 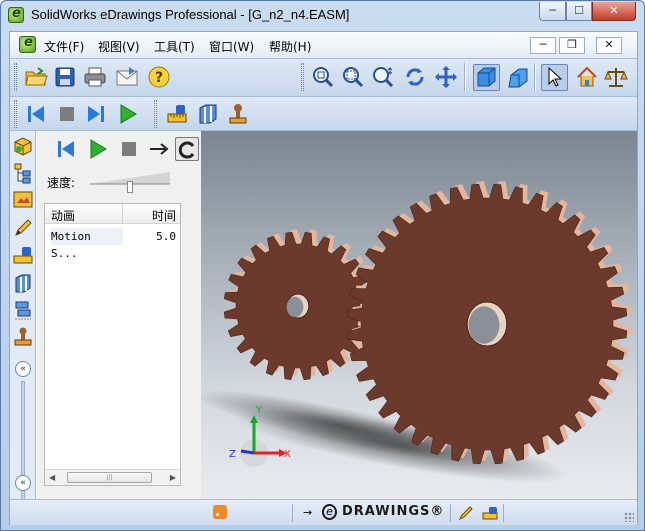 I want to click on scroll-left-icon: ◀, so click(x=52, y=477).